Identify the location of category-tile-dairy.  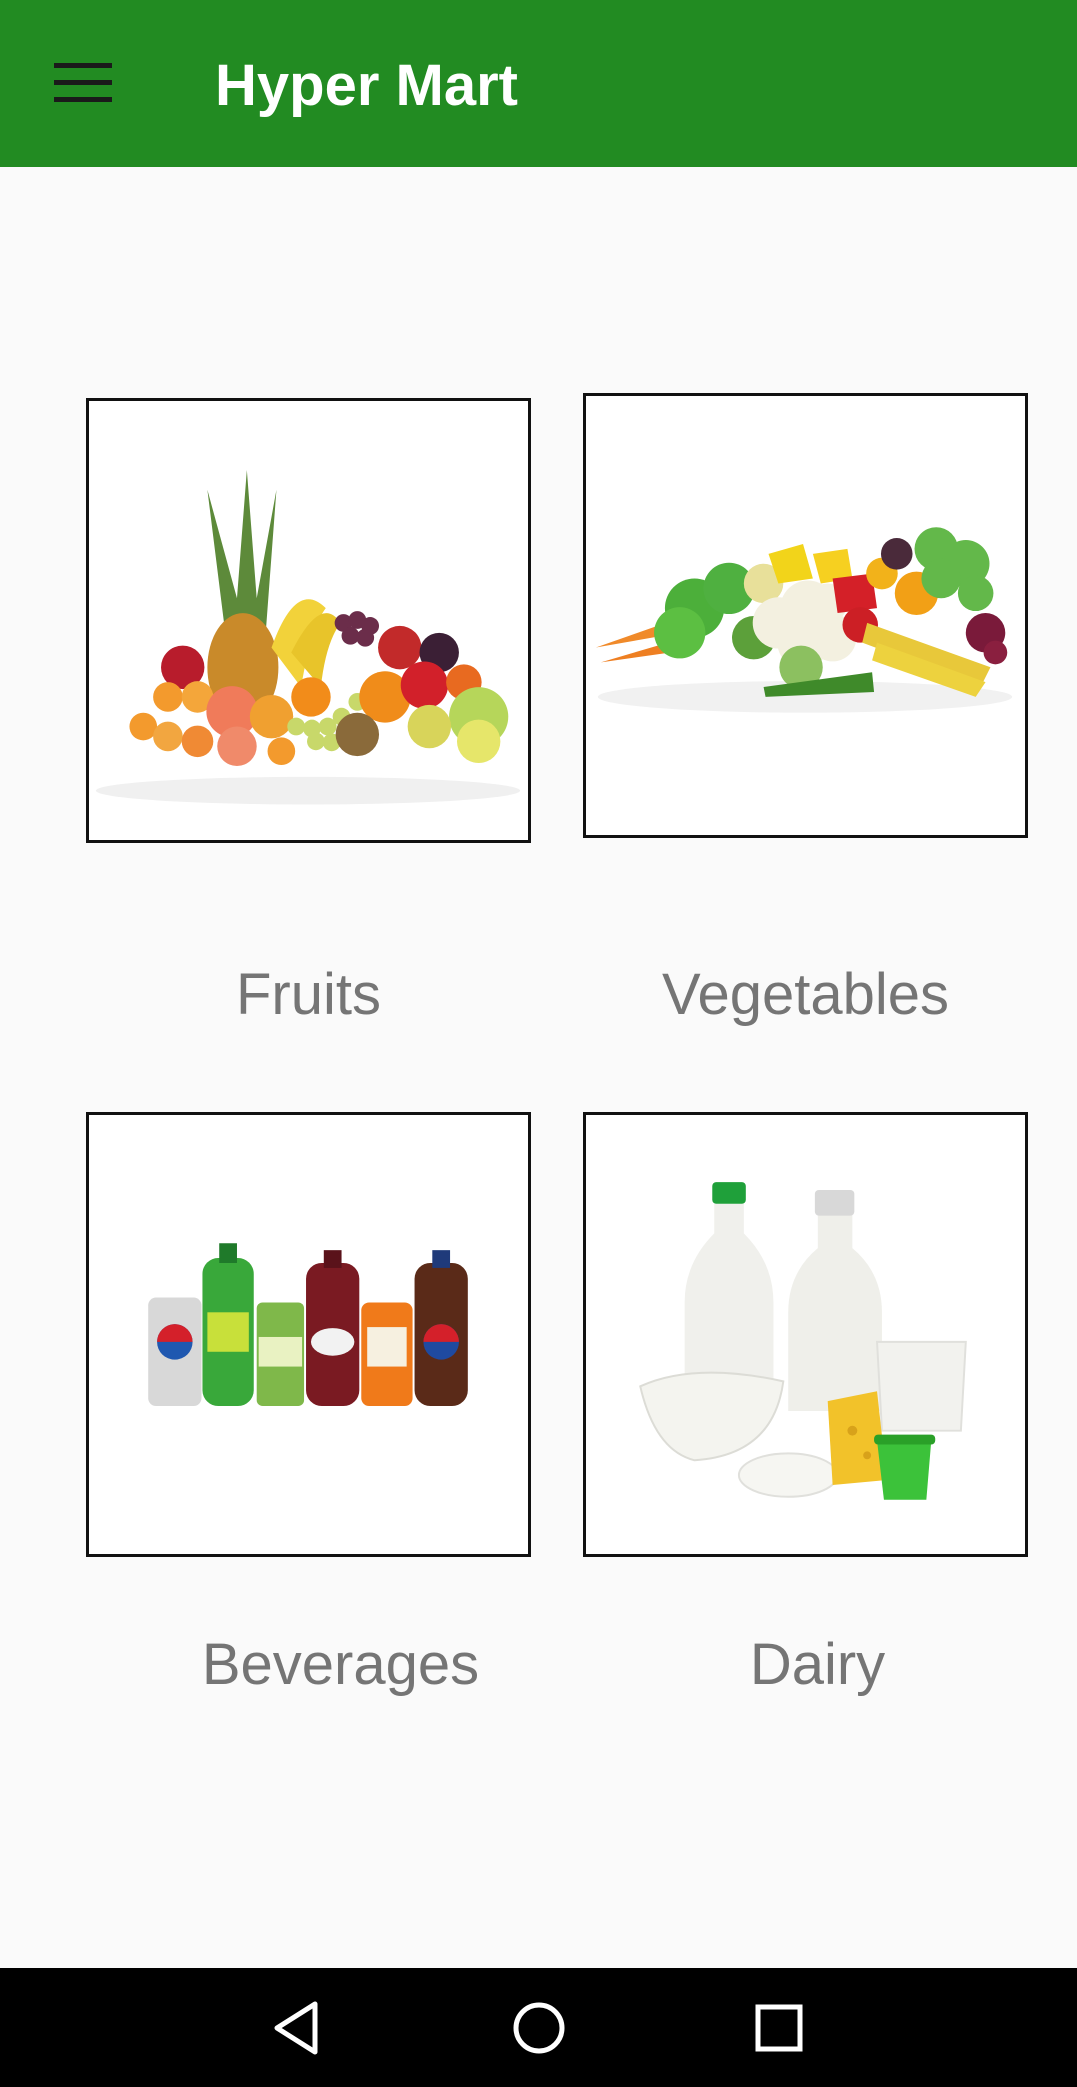
(805, 1334).